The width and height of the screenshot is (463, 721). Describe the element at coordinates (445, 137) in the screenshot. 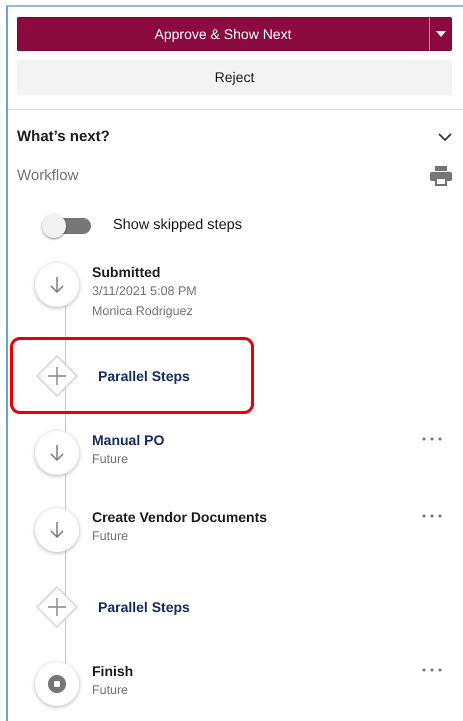

I see `chevron-icon` at that location.